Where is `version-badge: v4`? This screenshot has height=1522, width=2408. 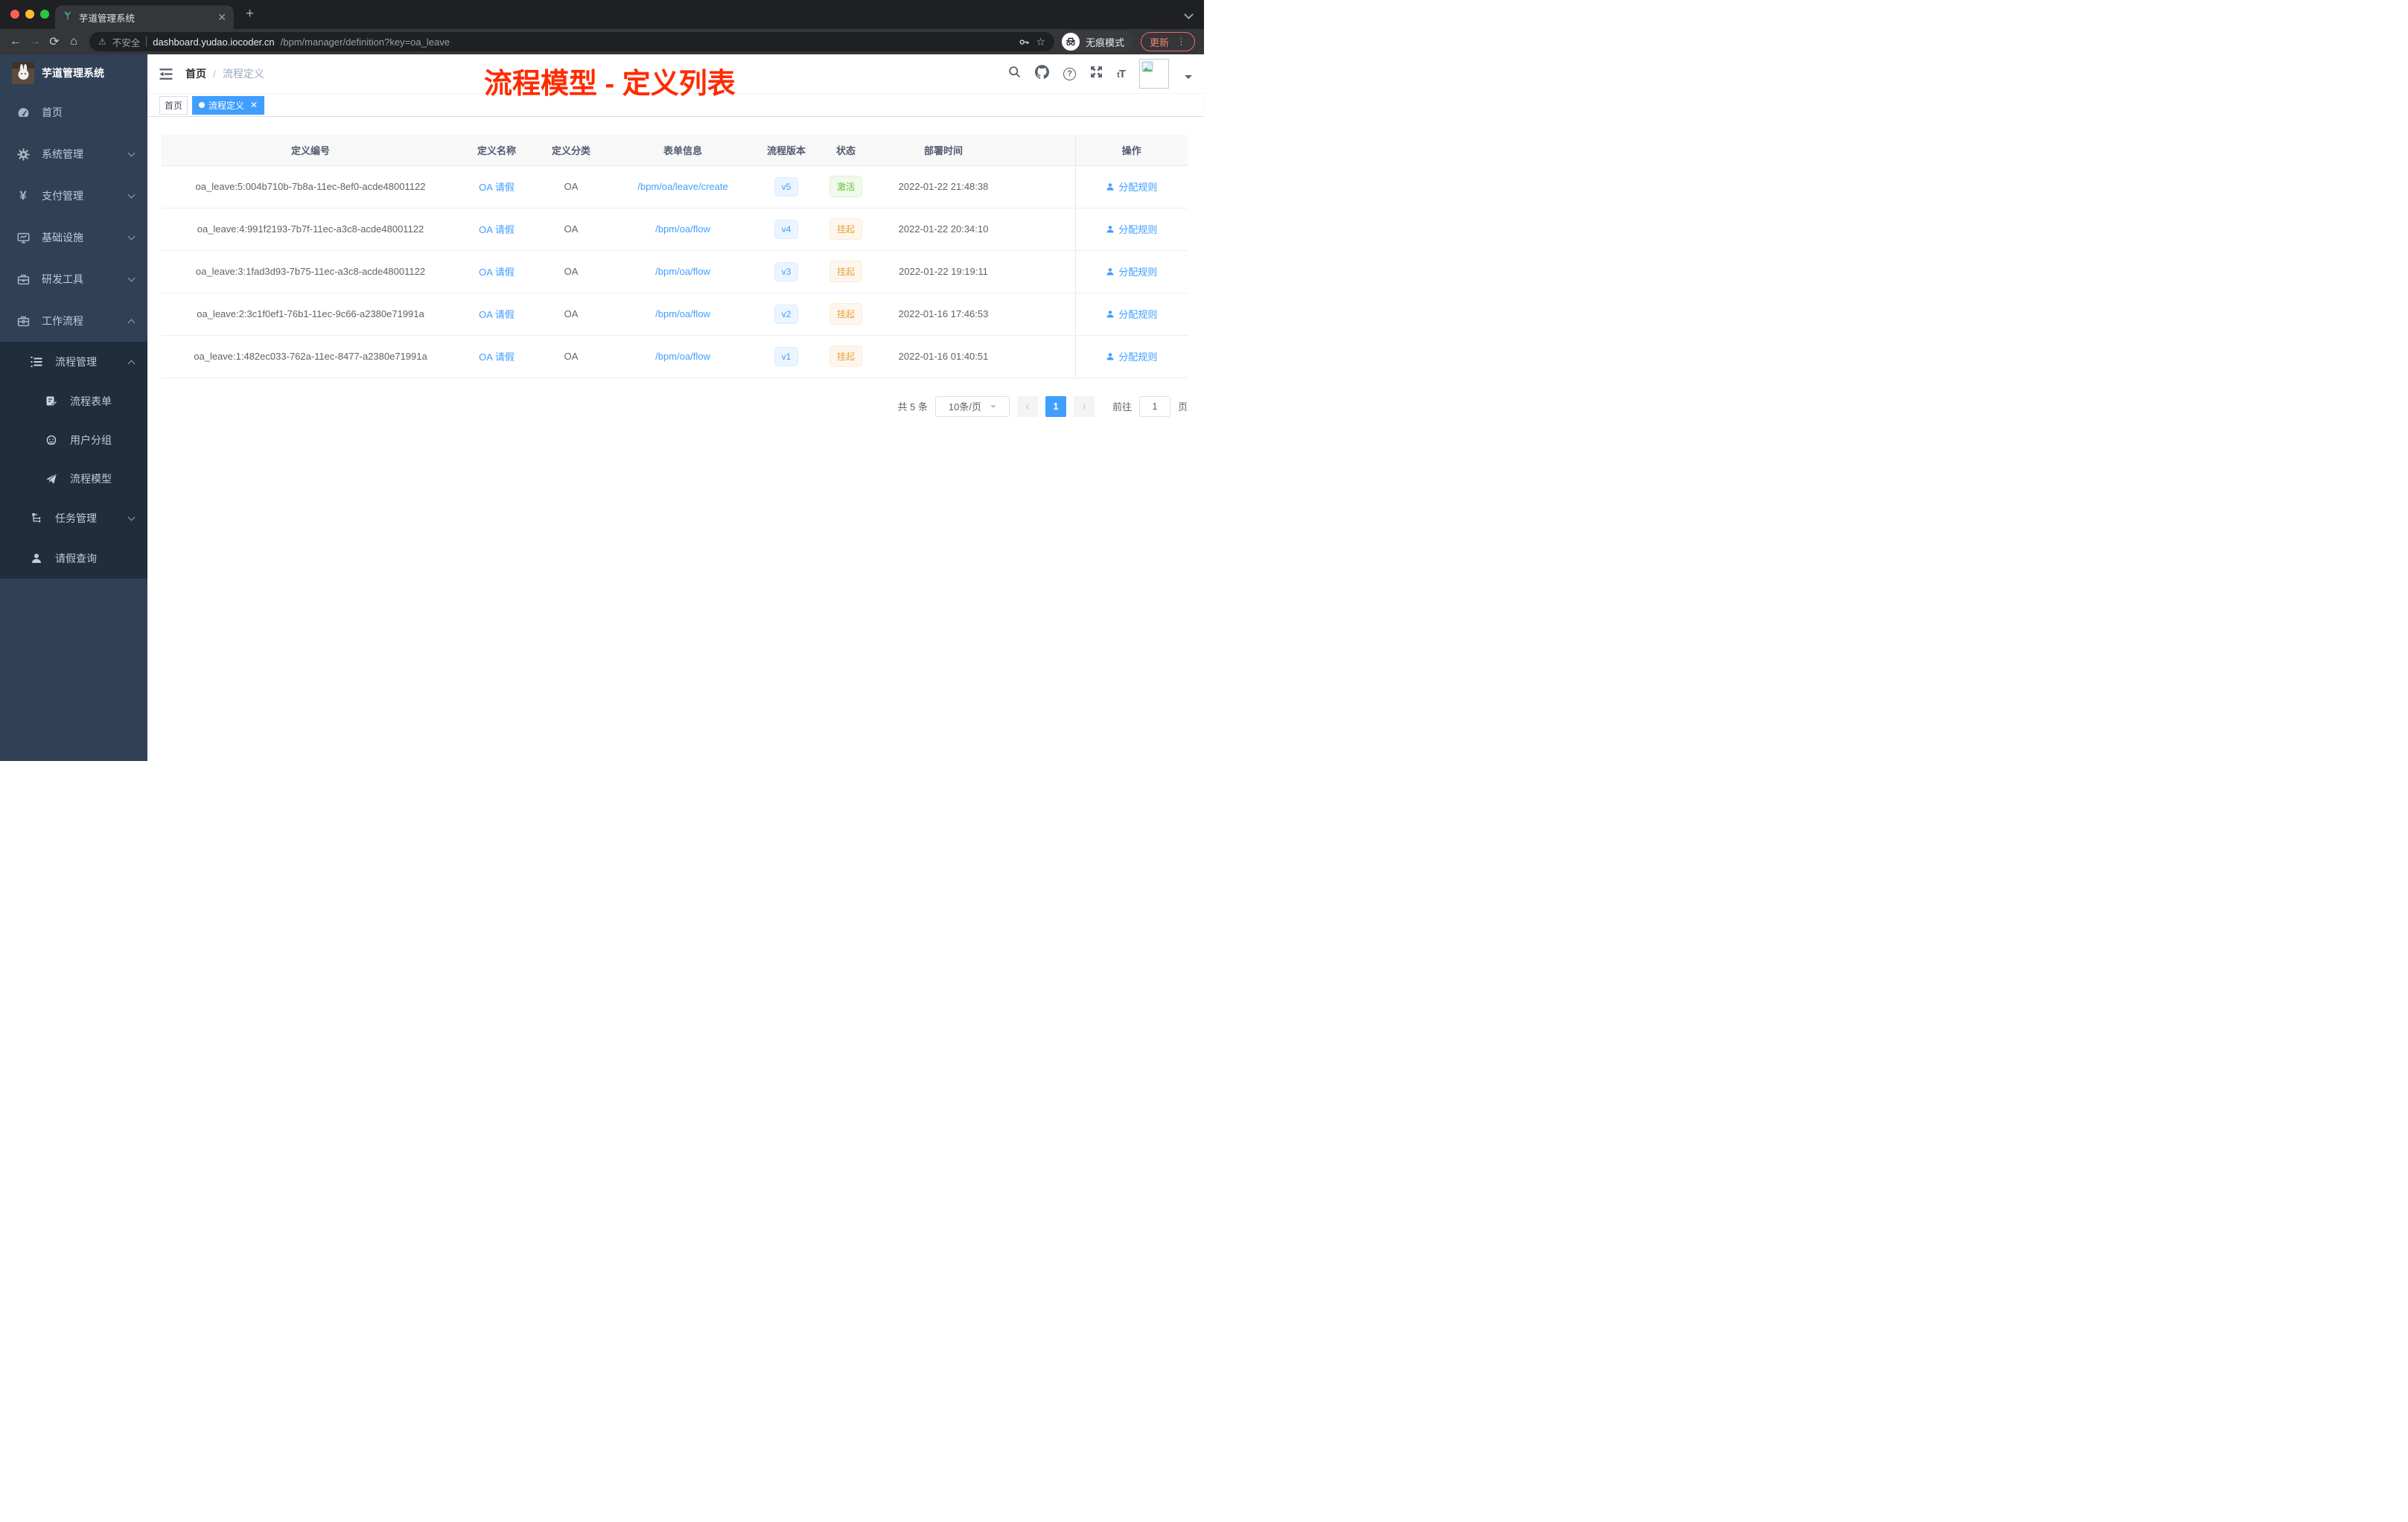 version-badge: v4 is located at coordinates (786, 229).